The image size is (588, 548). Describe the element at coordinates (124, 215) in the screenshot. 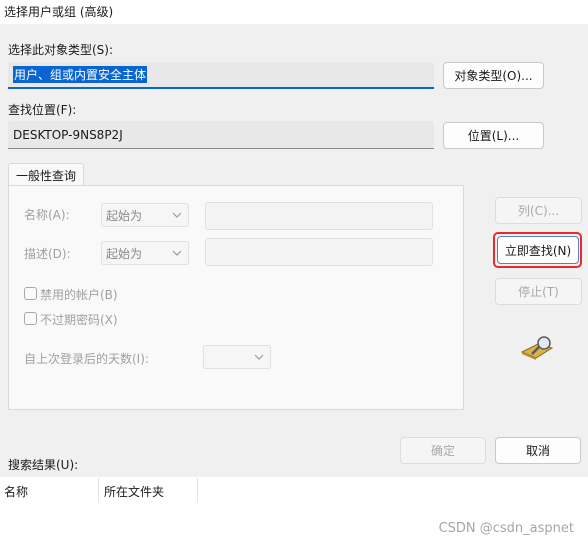

I see `name-mode-value: 起始为` at that location.